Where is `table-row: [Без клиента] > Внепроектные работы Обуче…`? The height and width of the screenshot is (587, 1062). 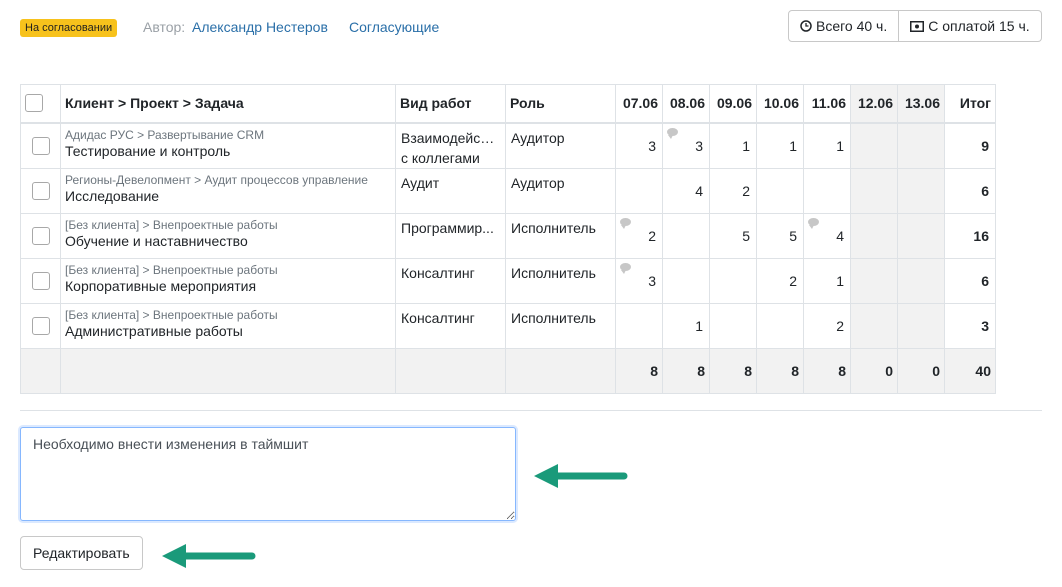 table-row: [Без клиента] > Внепроектные работы Обуче… is located at coordinates (508, 235).